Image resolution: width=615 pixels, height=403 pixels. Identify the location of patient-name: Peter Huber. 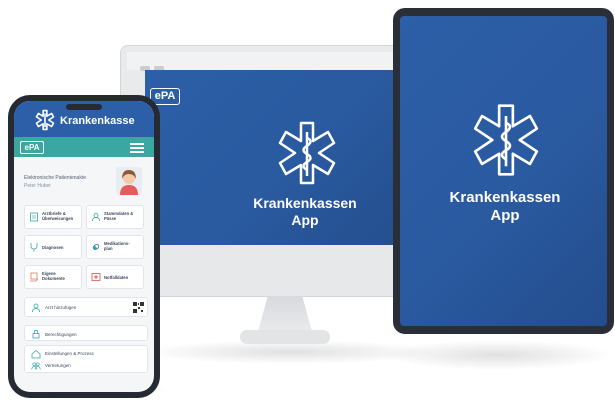
(37, 186).